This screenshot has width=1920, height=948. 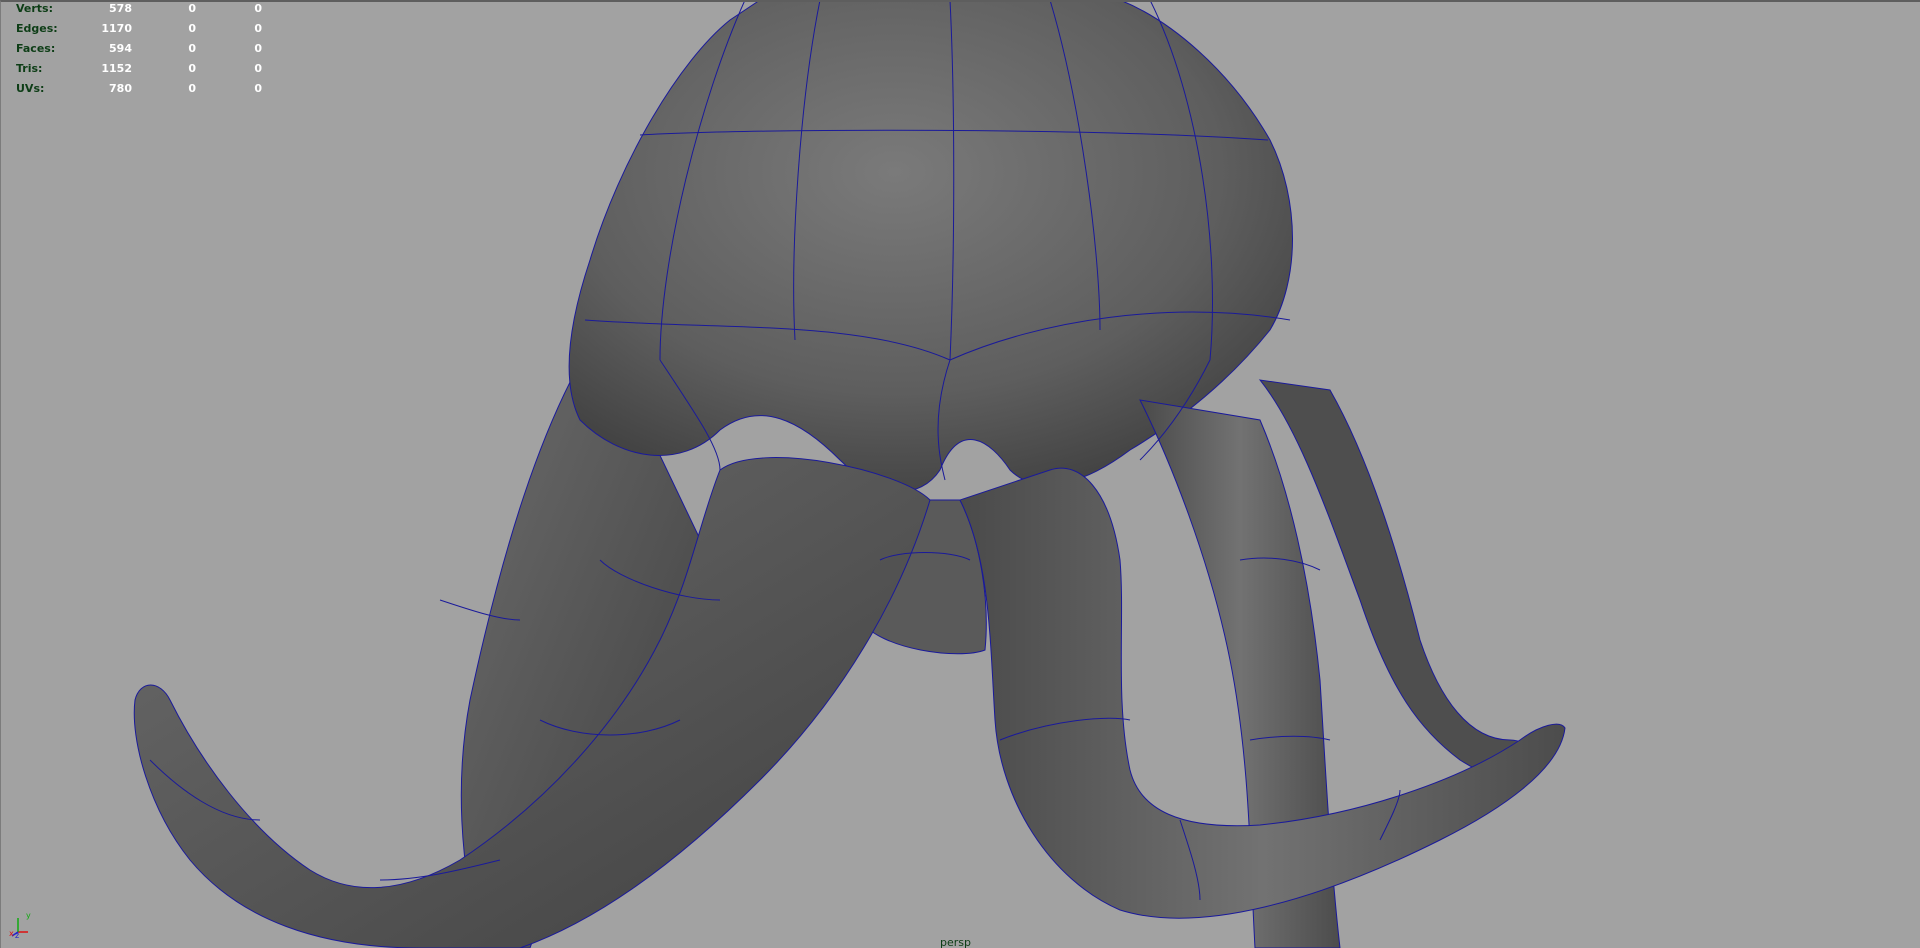 What do you see at coordinates (955, 942) in the screenshot?
I see `camera-name-label: persp` at bounding box center [955, 942].